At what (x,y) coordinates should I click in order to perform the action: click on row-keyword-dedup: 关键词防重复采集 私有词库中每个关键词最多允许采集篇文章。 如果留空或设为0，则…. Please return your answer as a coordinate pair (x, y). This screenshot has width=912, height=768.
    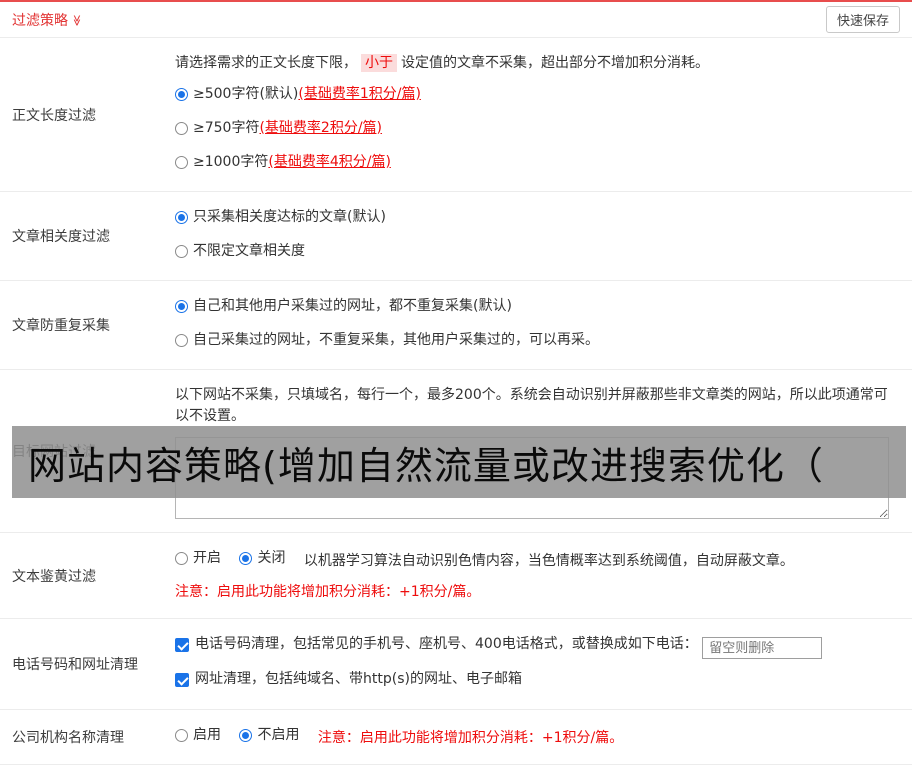
    Looking at the image, I should click on (456, 766).